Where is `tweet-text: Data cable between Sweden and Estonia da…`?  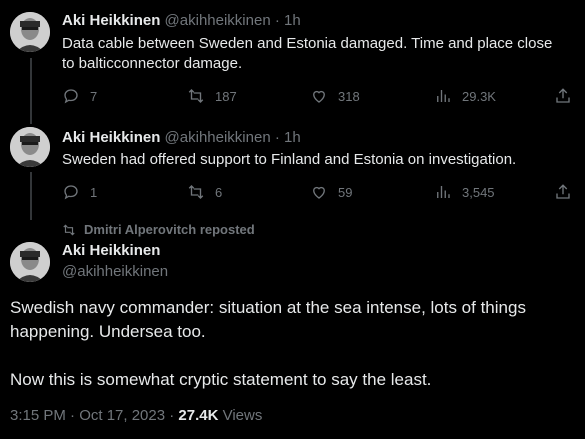 tweet-text: Data cable between Sweden and Estonia da… is located at coordinates (307, 53).